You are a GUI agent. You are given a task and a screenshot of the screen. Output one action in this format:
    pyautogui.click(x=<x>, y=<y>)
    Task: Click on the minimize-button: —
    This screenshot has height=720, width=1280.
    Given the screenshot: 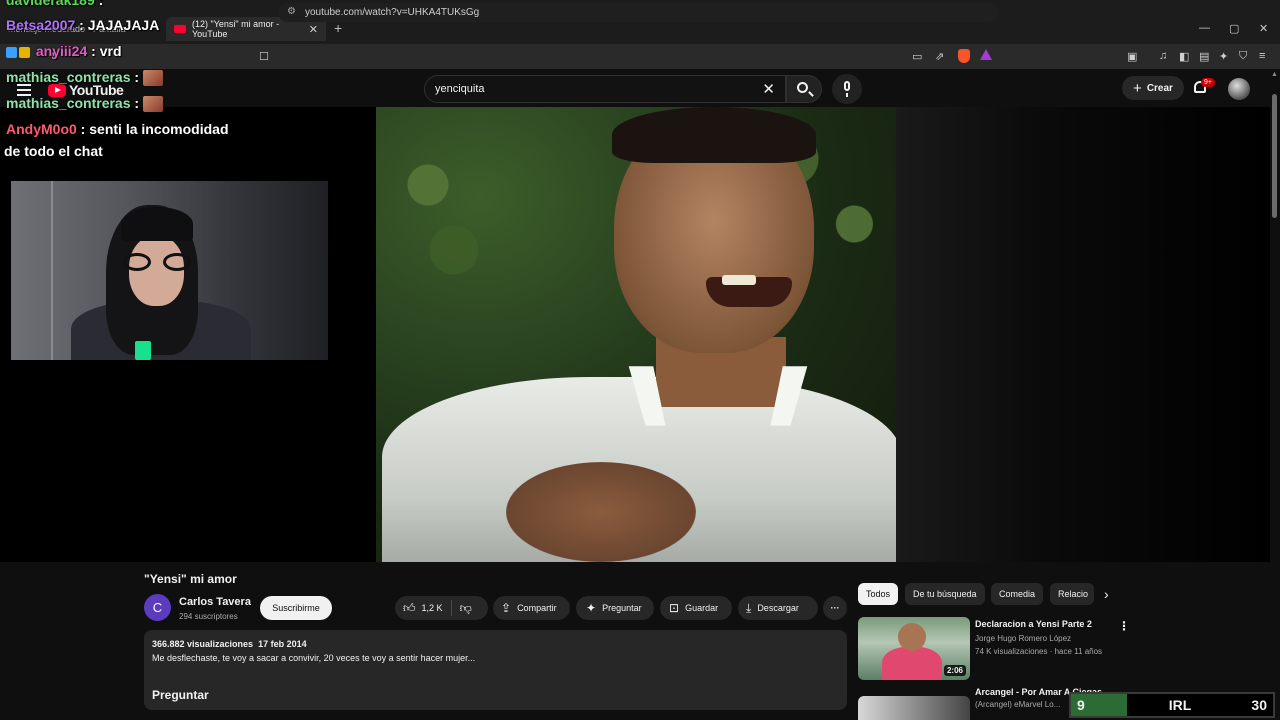 What is the action you would take?
    pyautogui.click(x=1204, y=28)
    